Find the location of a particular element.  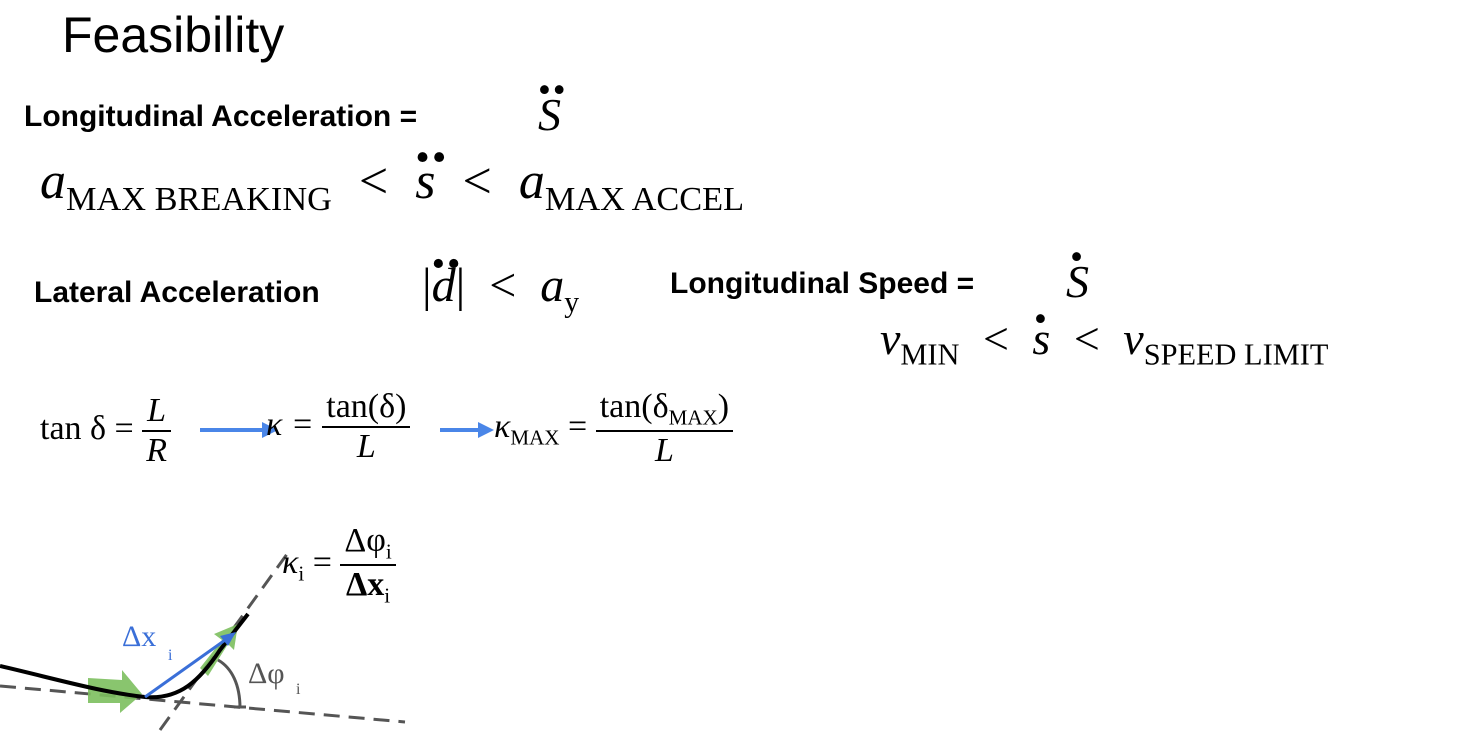

tan-delta-over-l-fraction: tan(δ) L is located at coordinates (366, 427).